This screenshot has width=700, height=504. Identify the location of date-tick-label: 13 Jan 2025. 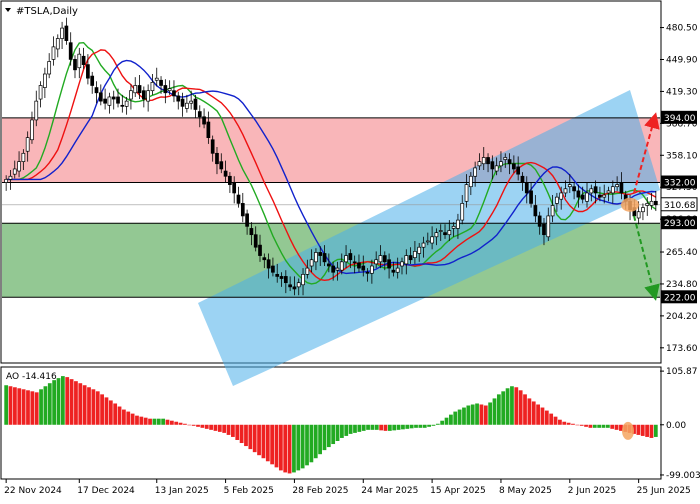
(182, 491).